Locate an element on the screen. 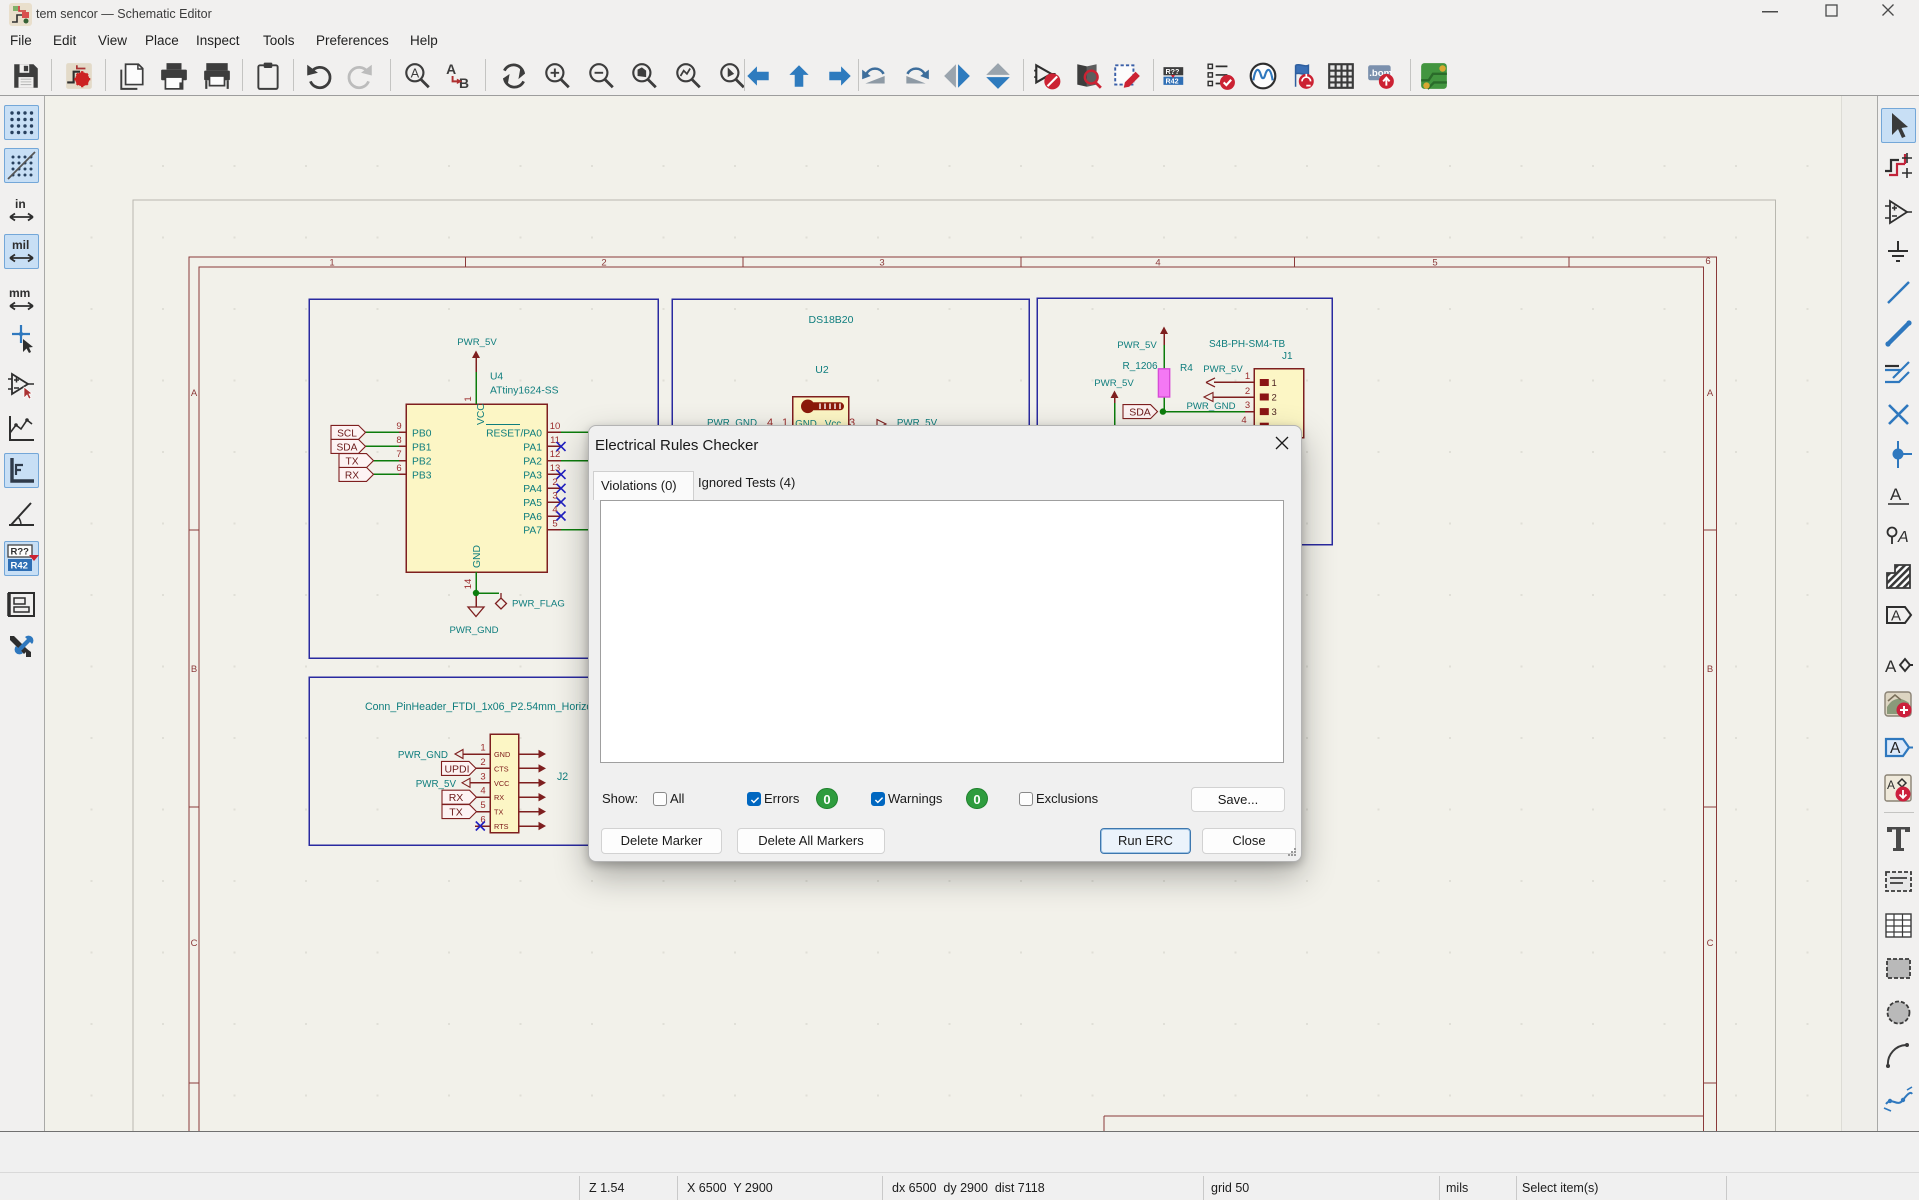  svg-text: SCL is located at coordinates (347, 433).